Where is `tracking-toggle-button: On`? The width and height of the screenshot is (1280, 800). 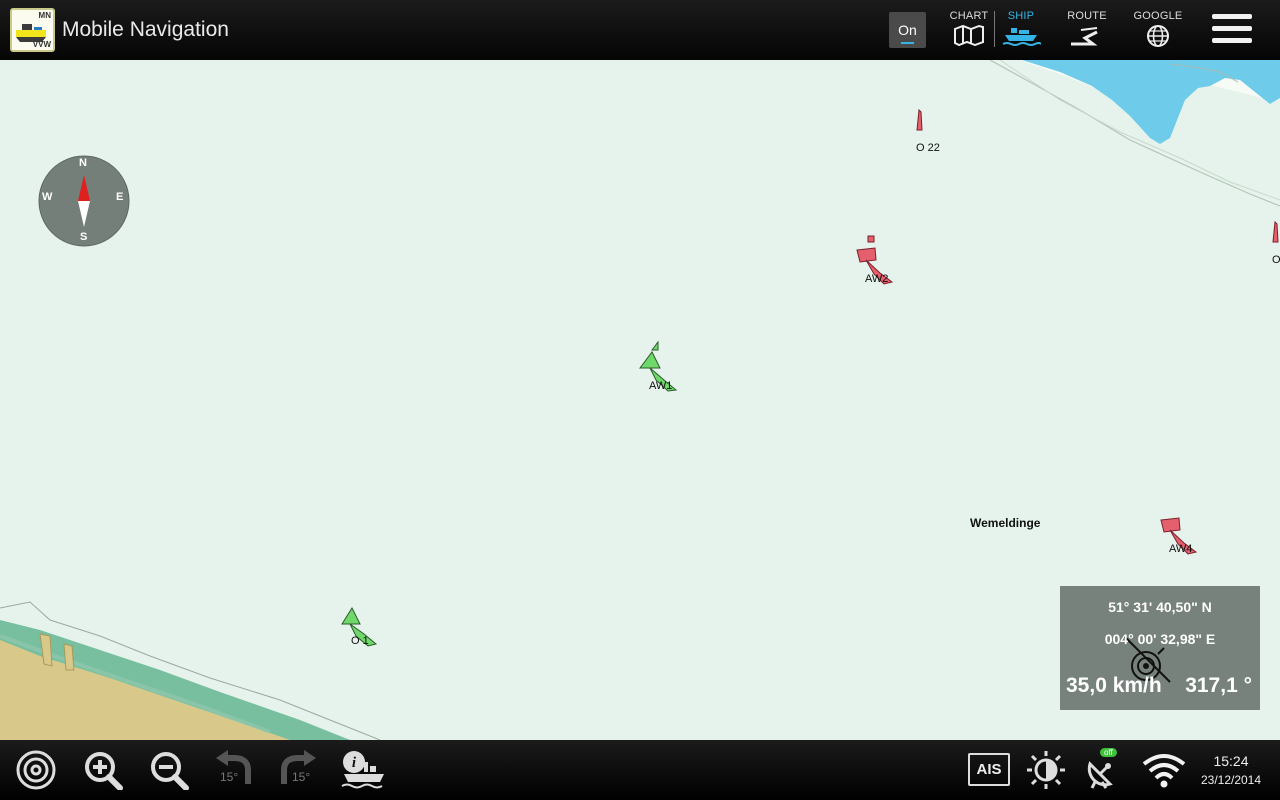
tracking-toggle-button: On is located at coordinates (907, 30).